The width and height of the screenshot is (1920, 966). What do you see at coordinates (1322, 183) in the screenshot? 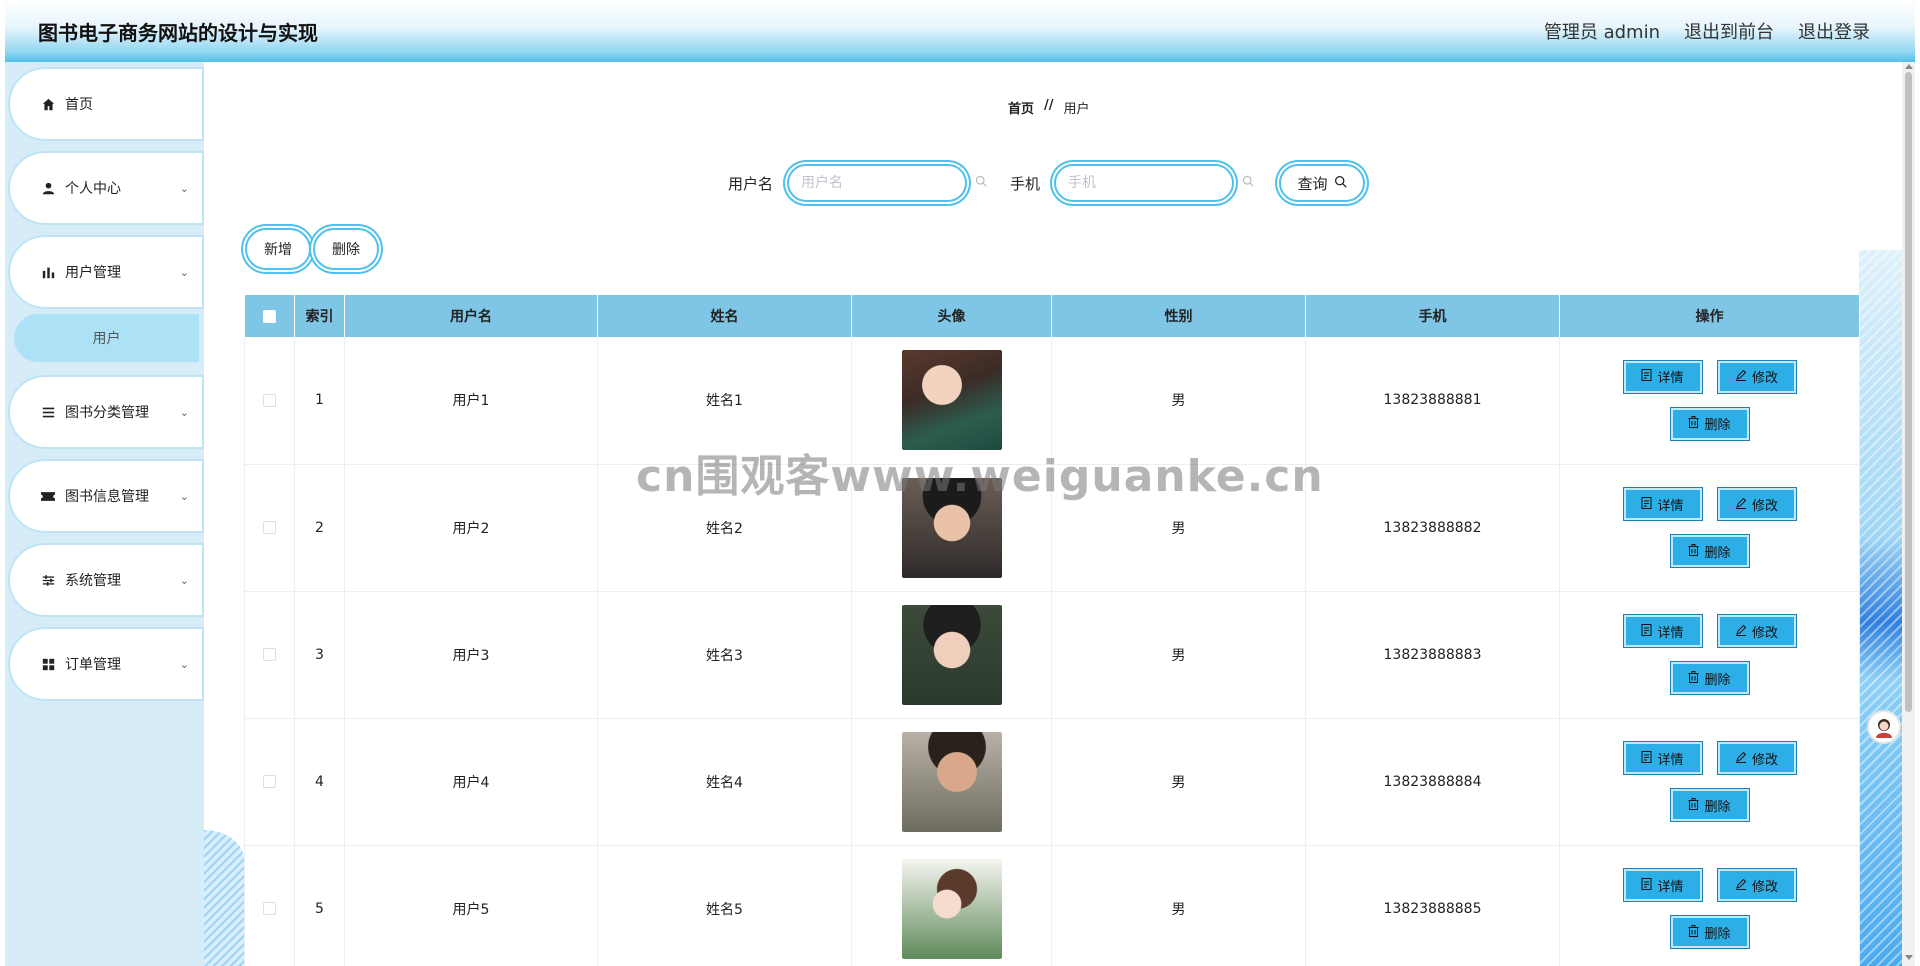
I see `query-button: 查询` at bounding box center [1322, 183].